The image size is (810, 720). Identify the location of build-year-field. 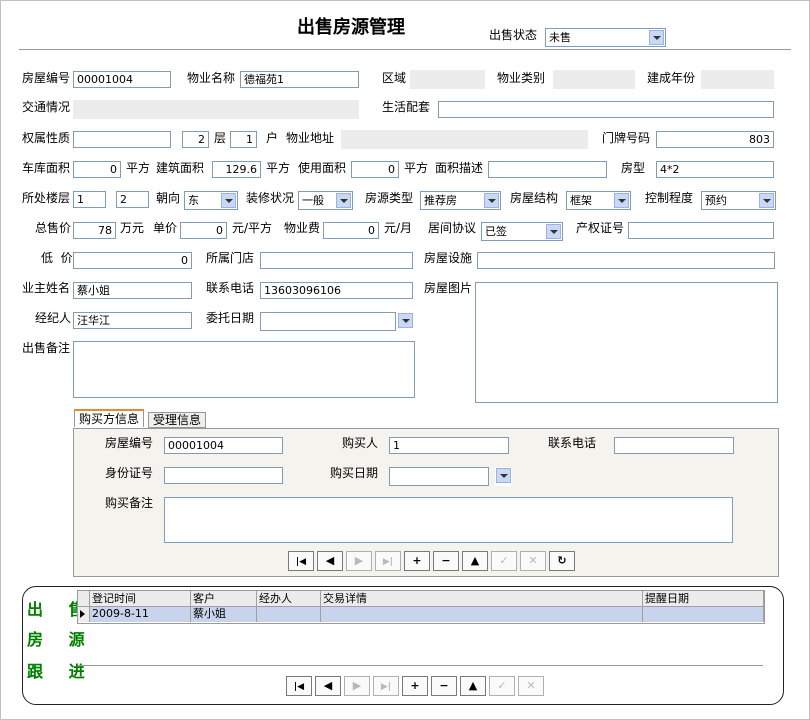
(737, 79).